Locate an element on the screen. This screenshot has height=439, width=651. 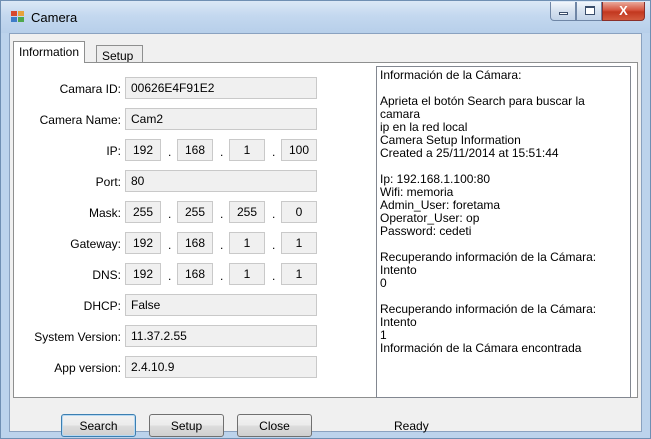
ip-octet-3: 1 is located at coordinates (247, 150).